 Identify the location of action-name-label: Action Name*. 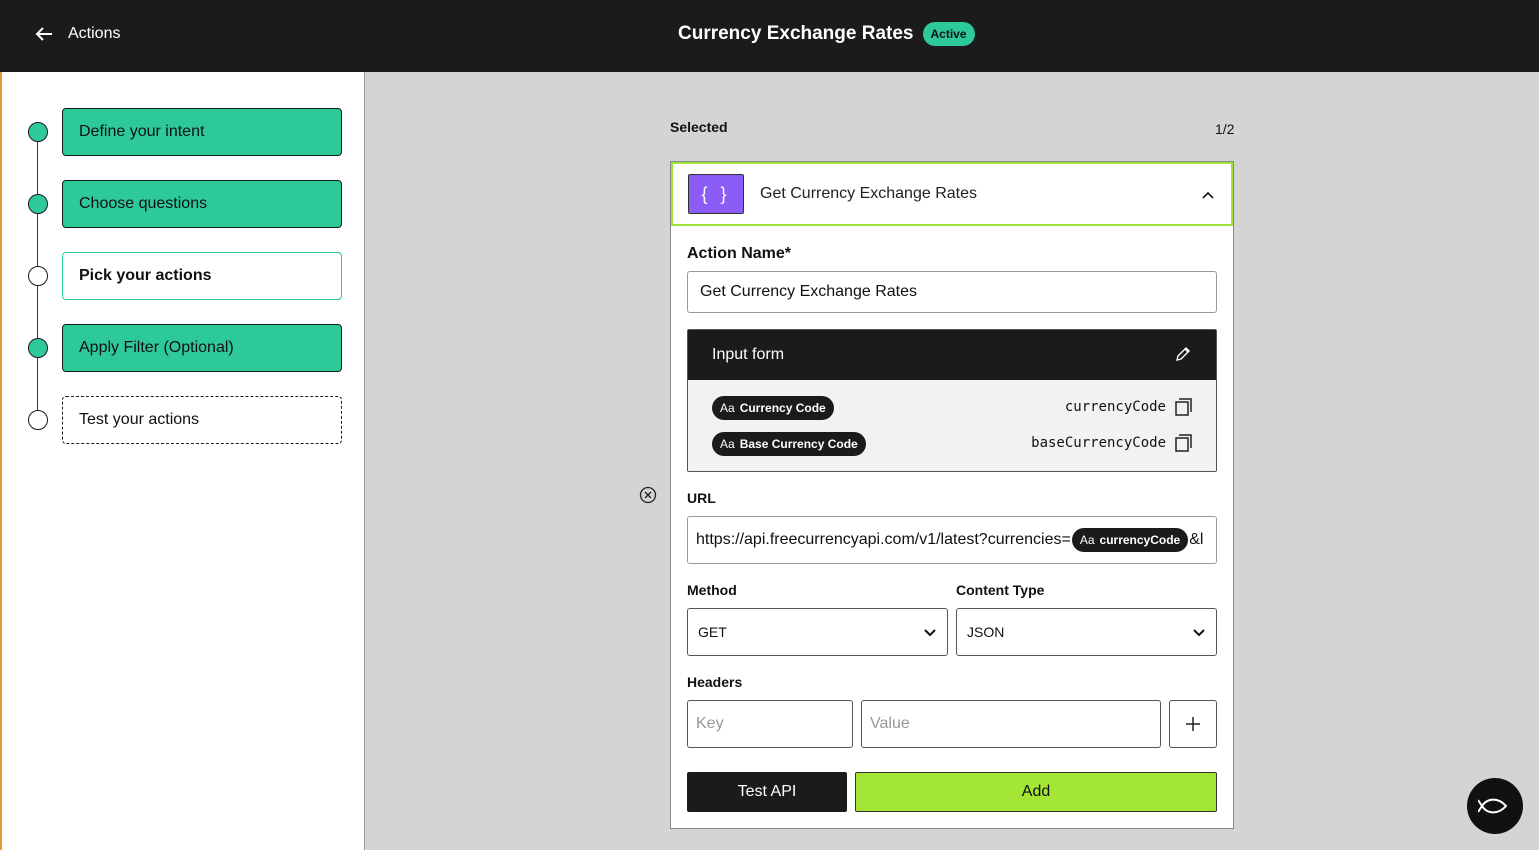
(739, 253).